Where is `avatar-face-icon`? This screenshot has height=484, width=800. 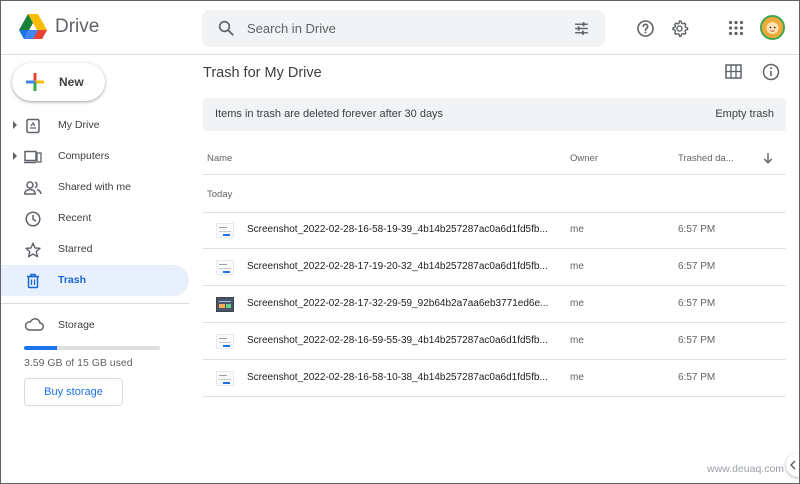
avatar-face-icon is located at coordinates (772, 27).